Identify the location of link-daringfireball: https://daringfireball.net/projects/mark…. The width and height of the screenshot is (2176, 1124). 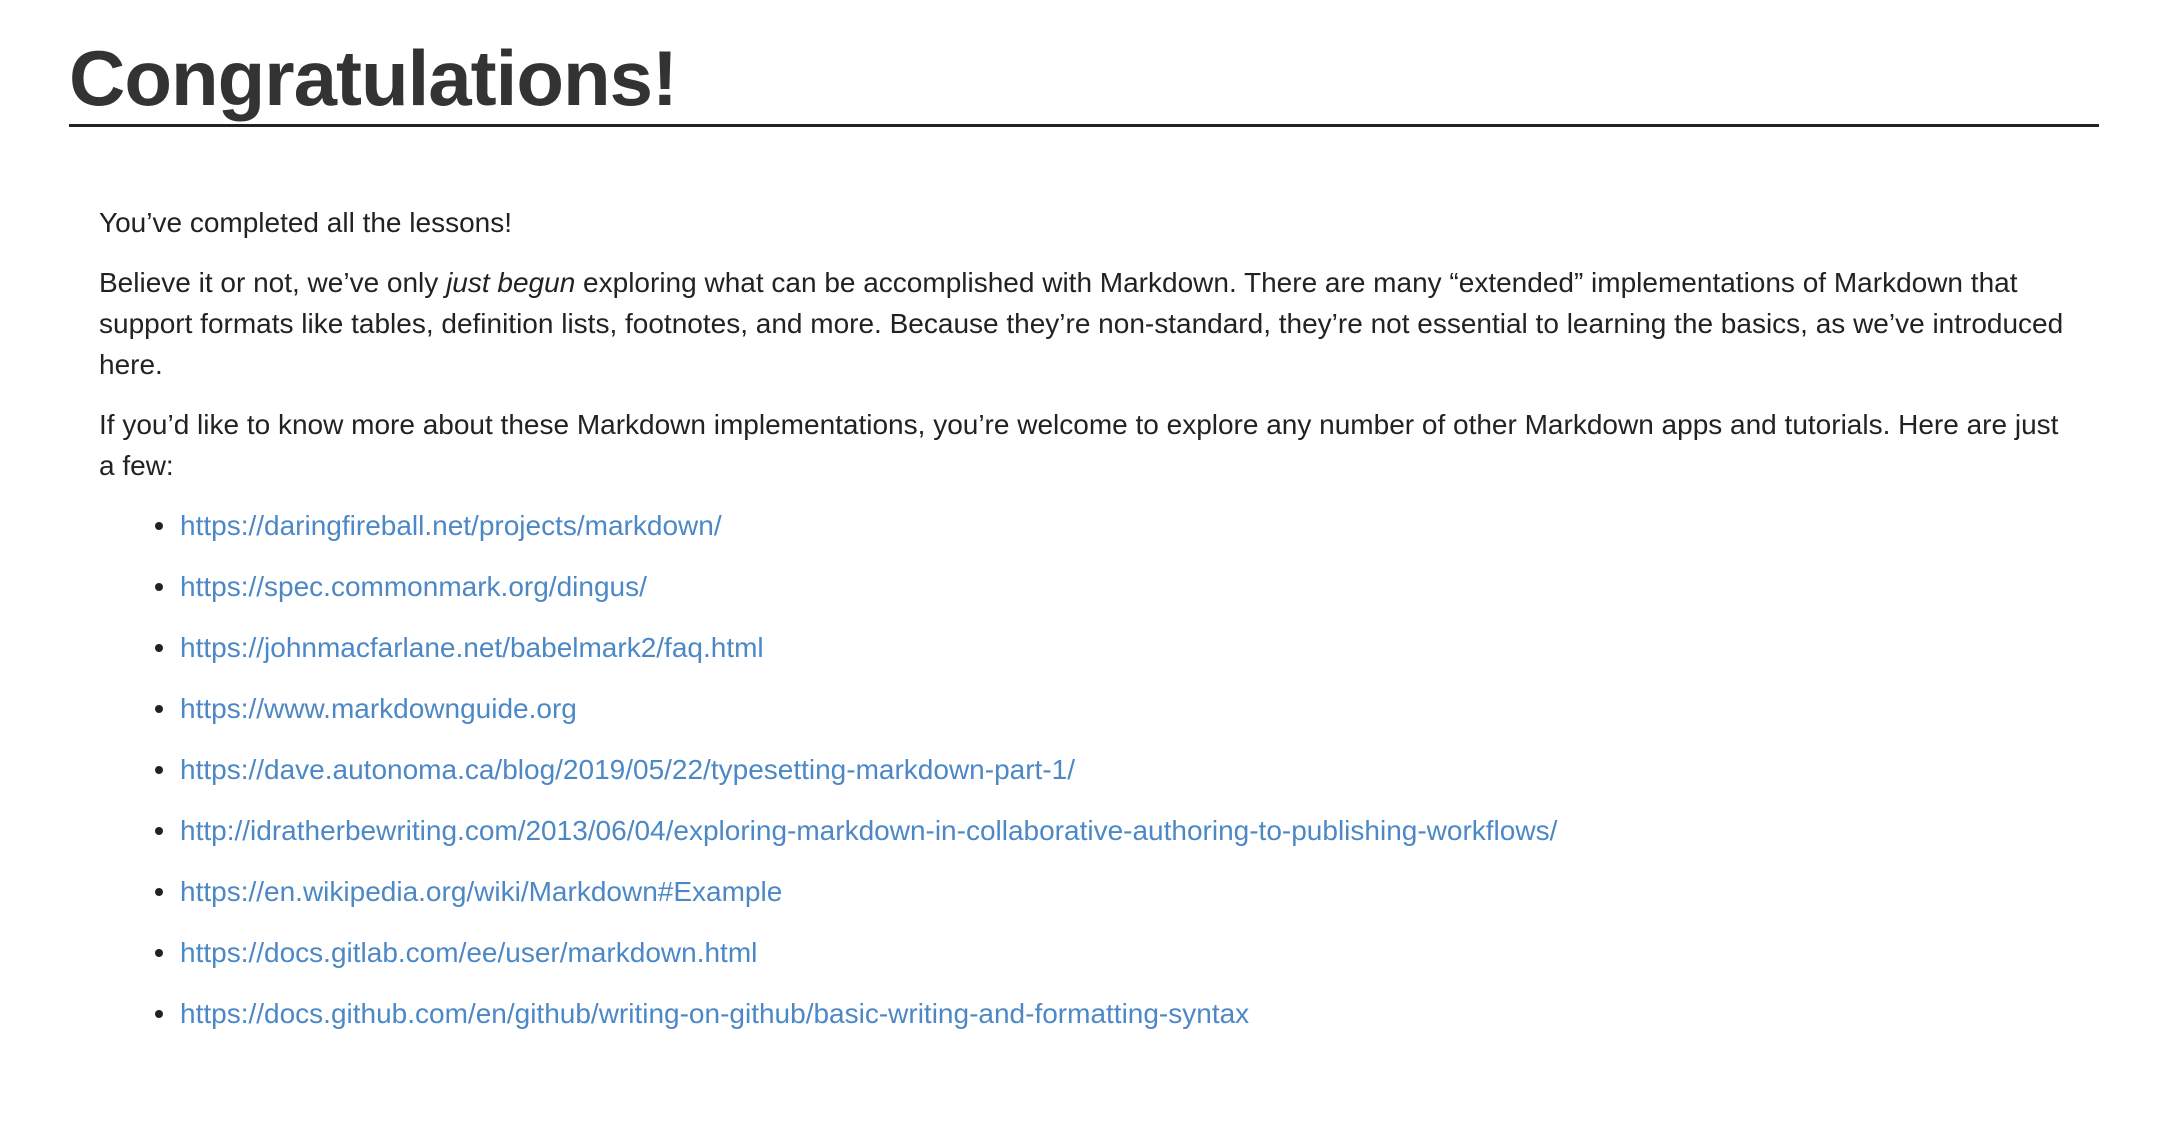
(451, 525).